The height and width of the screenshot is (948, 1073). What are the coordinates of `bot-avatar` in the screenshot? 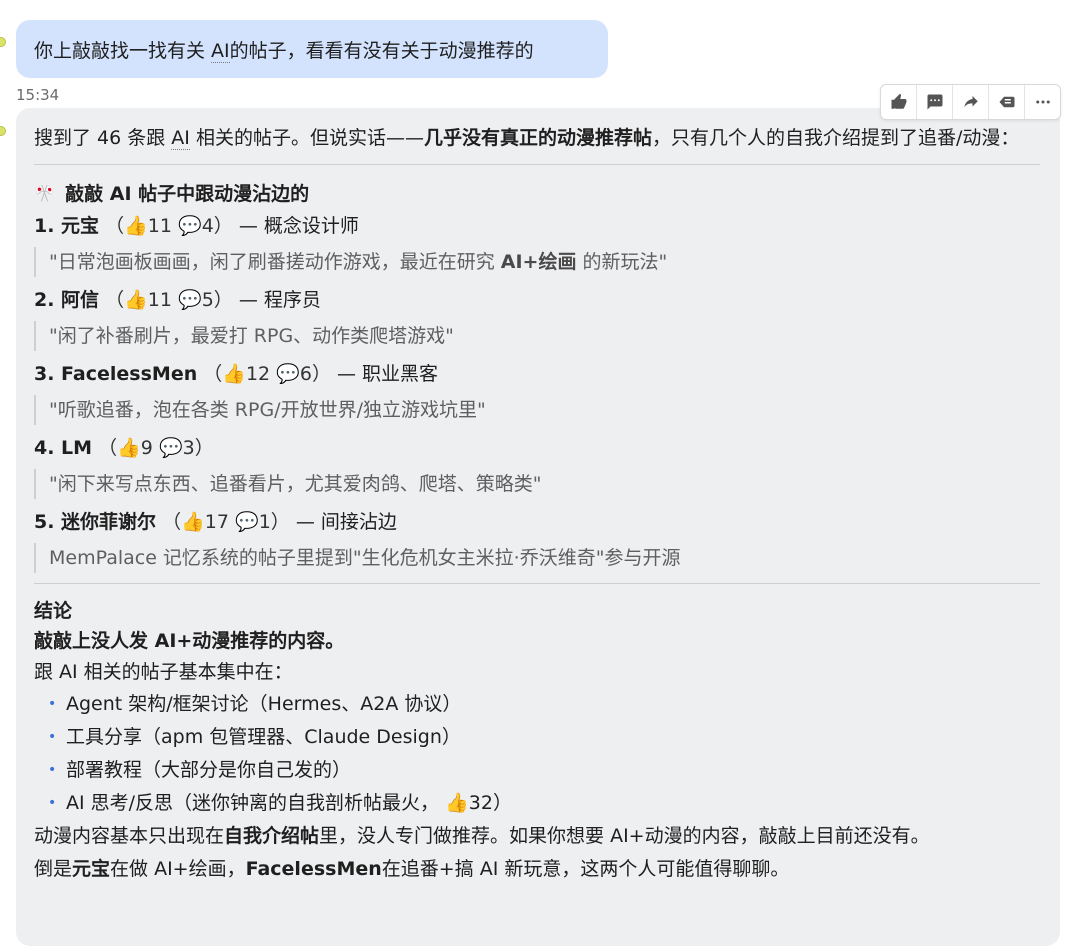 It's located at (3, 131).